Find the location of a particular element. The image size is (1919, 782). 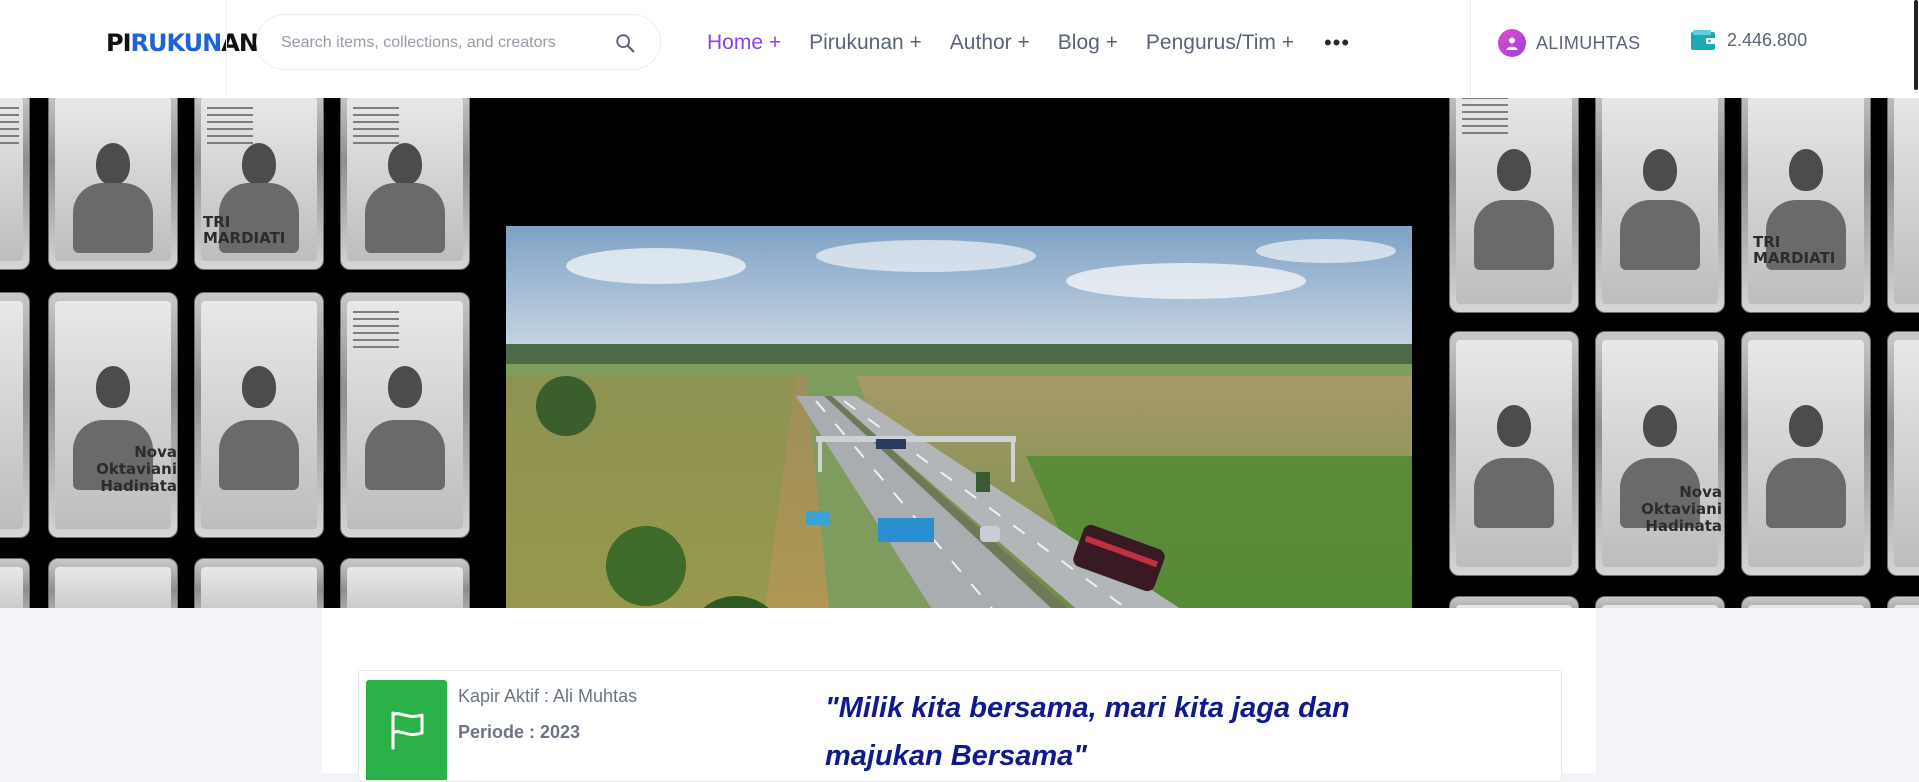

logo-text-part1: PI is located at coordinates (119, 43).